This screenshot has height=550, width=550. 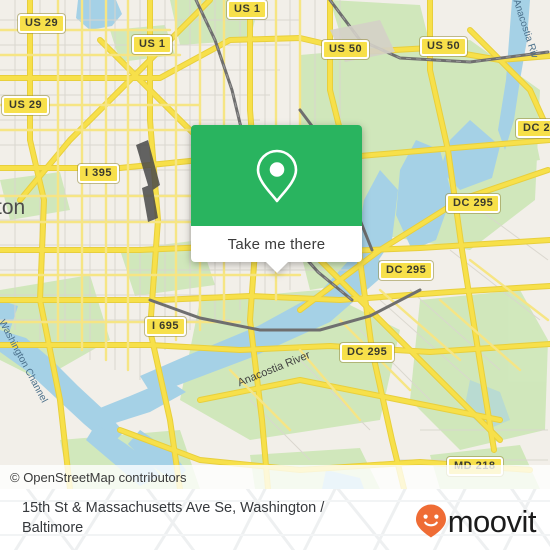 I want to click on moovit-wordmark: moovit, so click(x=492, y=521).